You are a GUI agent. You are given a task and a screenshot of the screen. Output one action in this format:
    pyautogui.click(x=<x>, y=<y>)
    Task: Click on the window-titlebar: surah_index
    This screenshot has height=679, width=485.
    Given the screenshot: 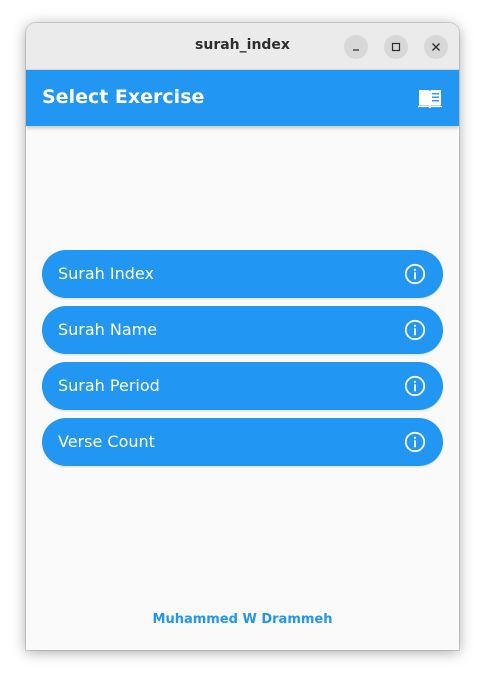 What is the action you would take?
    pyautogui.click(x=242, y=46)
    